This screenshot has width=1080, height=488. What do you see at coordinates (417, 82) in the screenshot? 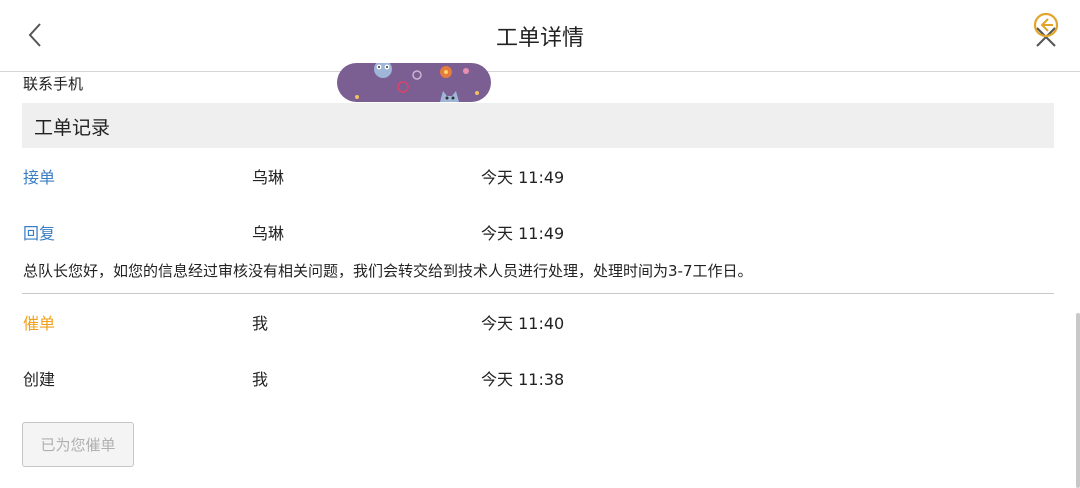
I see `sticker-pattern` at bounding box center [417, 82].